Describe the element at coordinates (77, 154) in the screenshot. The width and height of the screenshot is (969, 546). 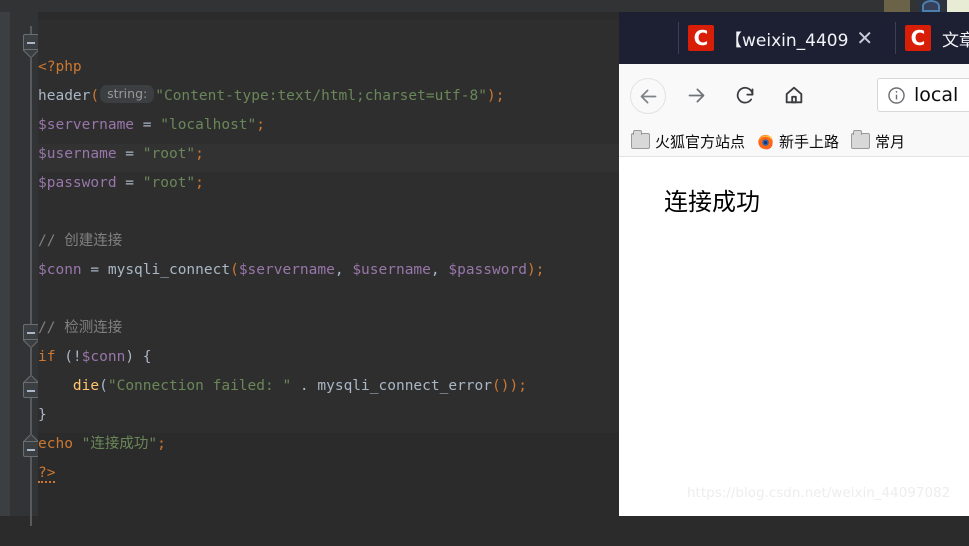
I see `token-username-var: $username` at that location.